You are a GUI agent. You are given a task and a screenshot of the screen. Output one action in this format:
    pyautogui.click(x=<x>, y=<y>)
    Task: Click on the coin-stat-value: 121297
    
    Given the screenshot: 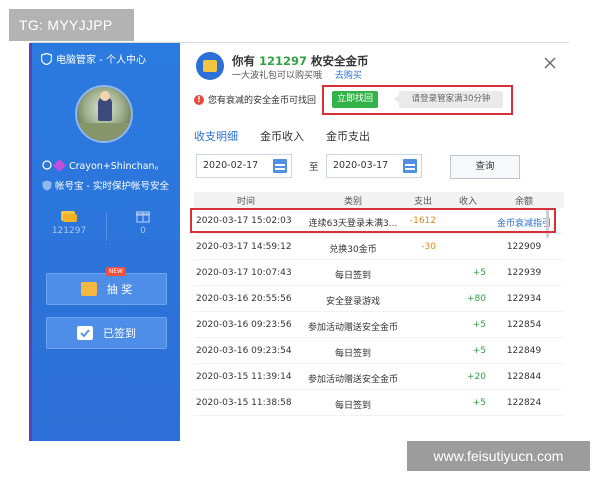 What is the action you would take?
    pyautogui.click(x=69, y=231)
    